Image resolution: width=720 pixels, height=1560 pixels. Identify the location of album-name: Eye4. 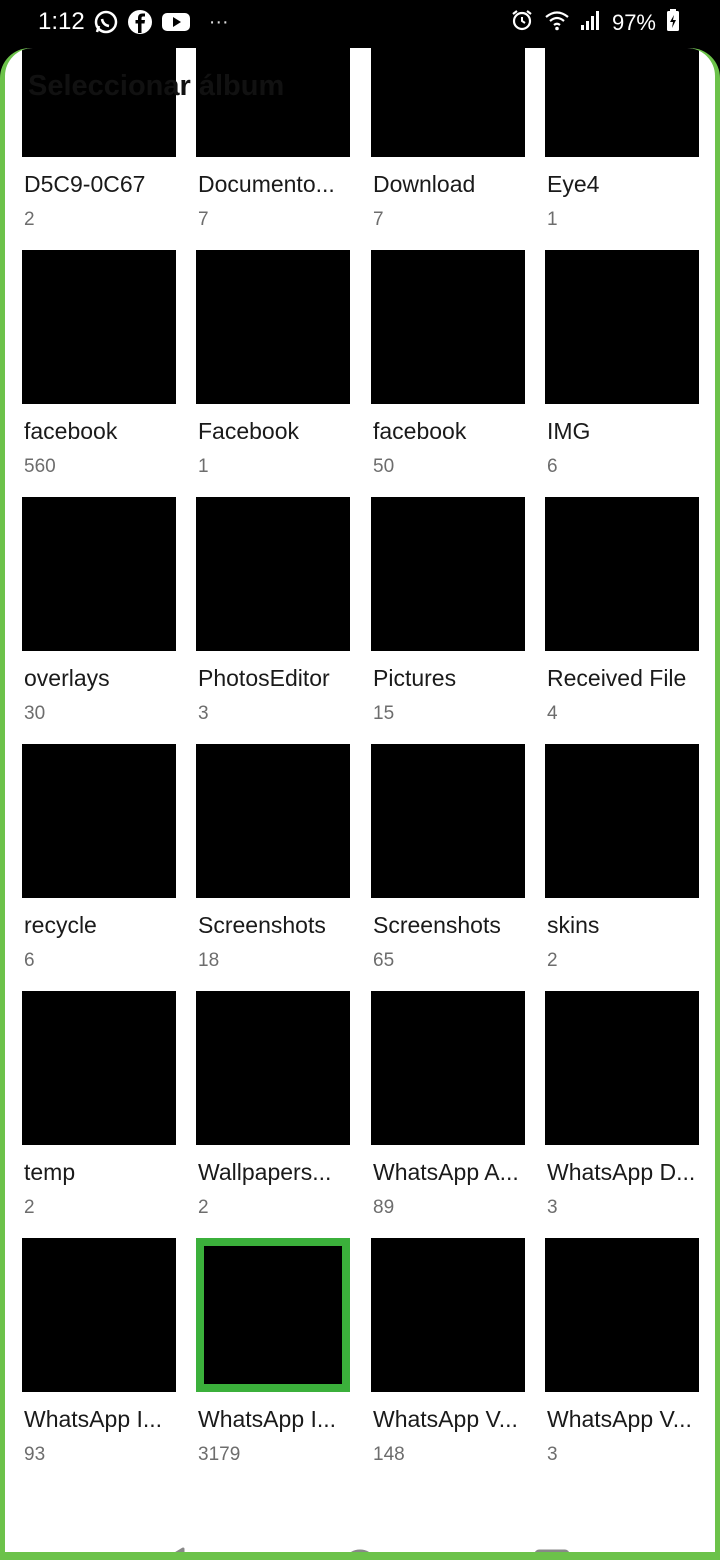
(573, 184).